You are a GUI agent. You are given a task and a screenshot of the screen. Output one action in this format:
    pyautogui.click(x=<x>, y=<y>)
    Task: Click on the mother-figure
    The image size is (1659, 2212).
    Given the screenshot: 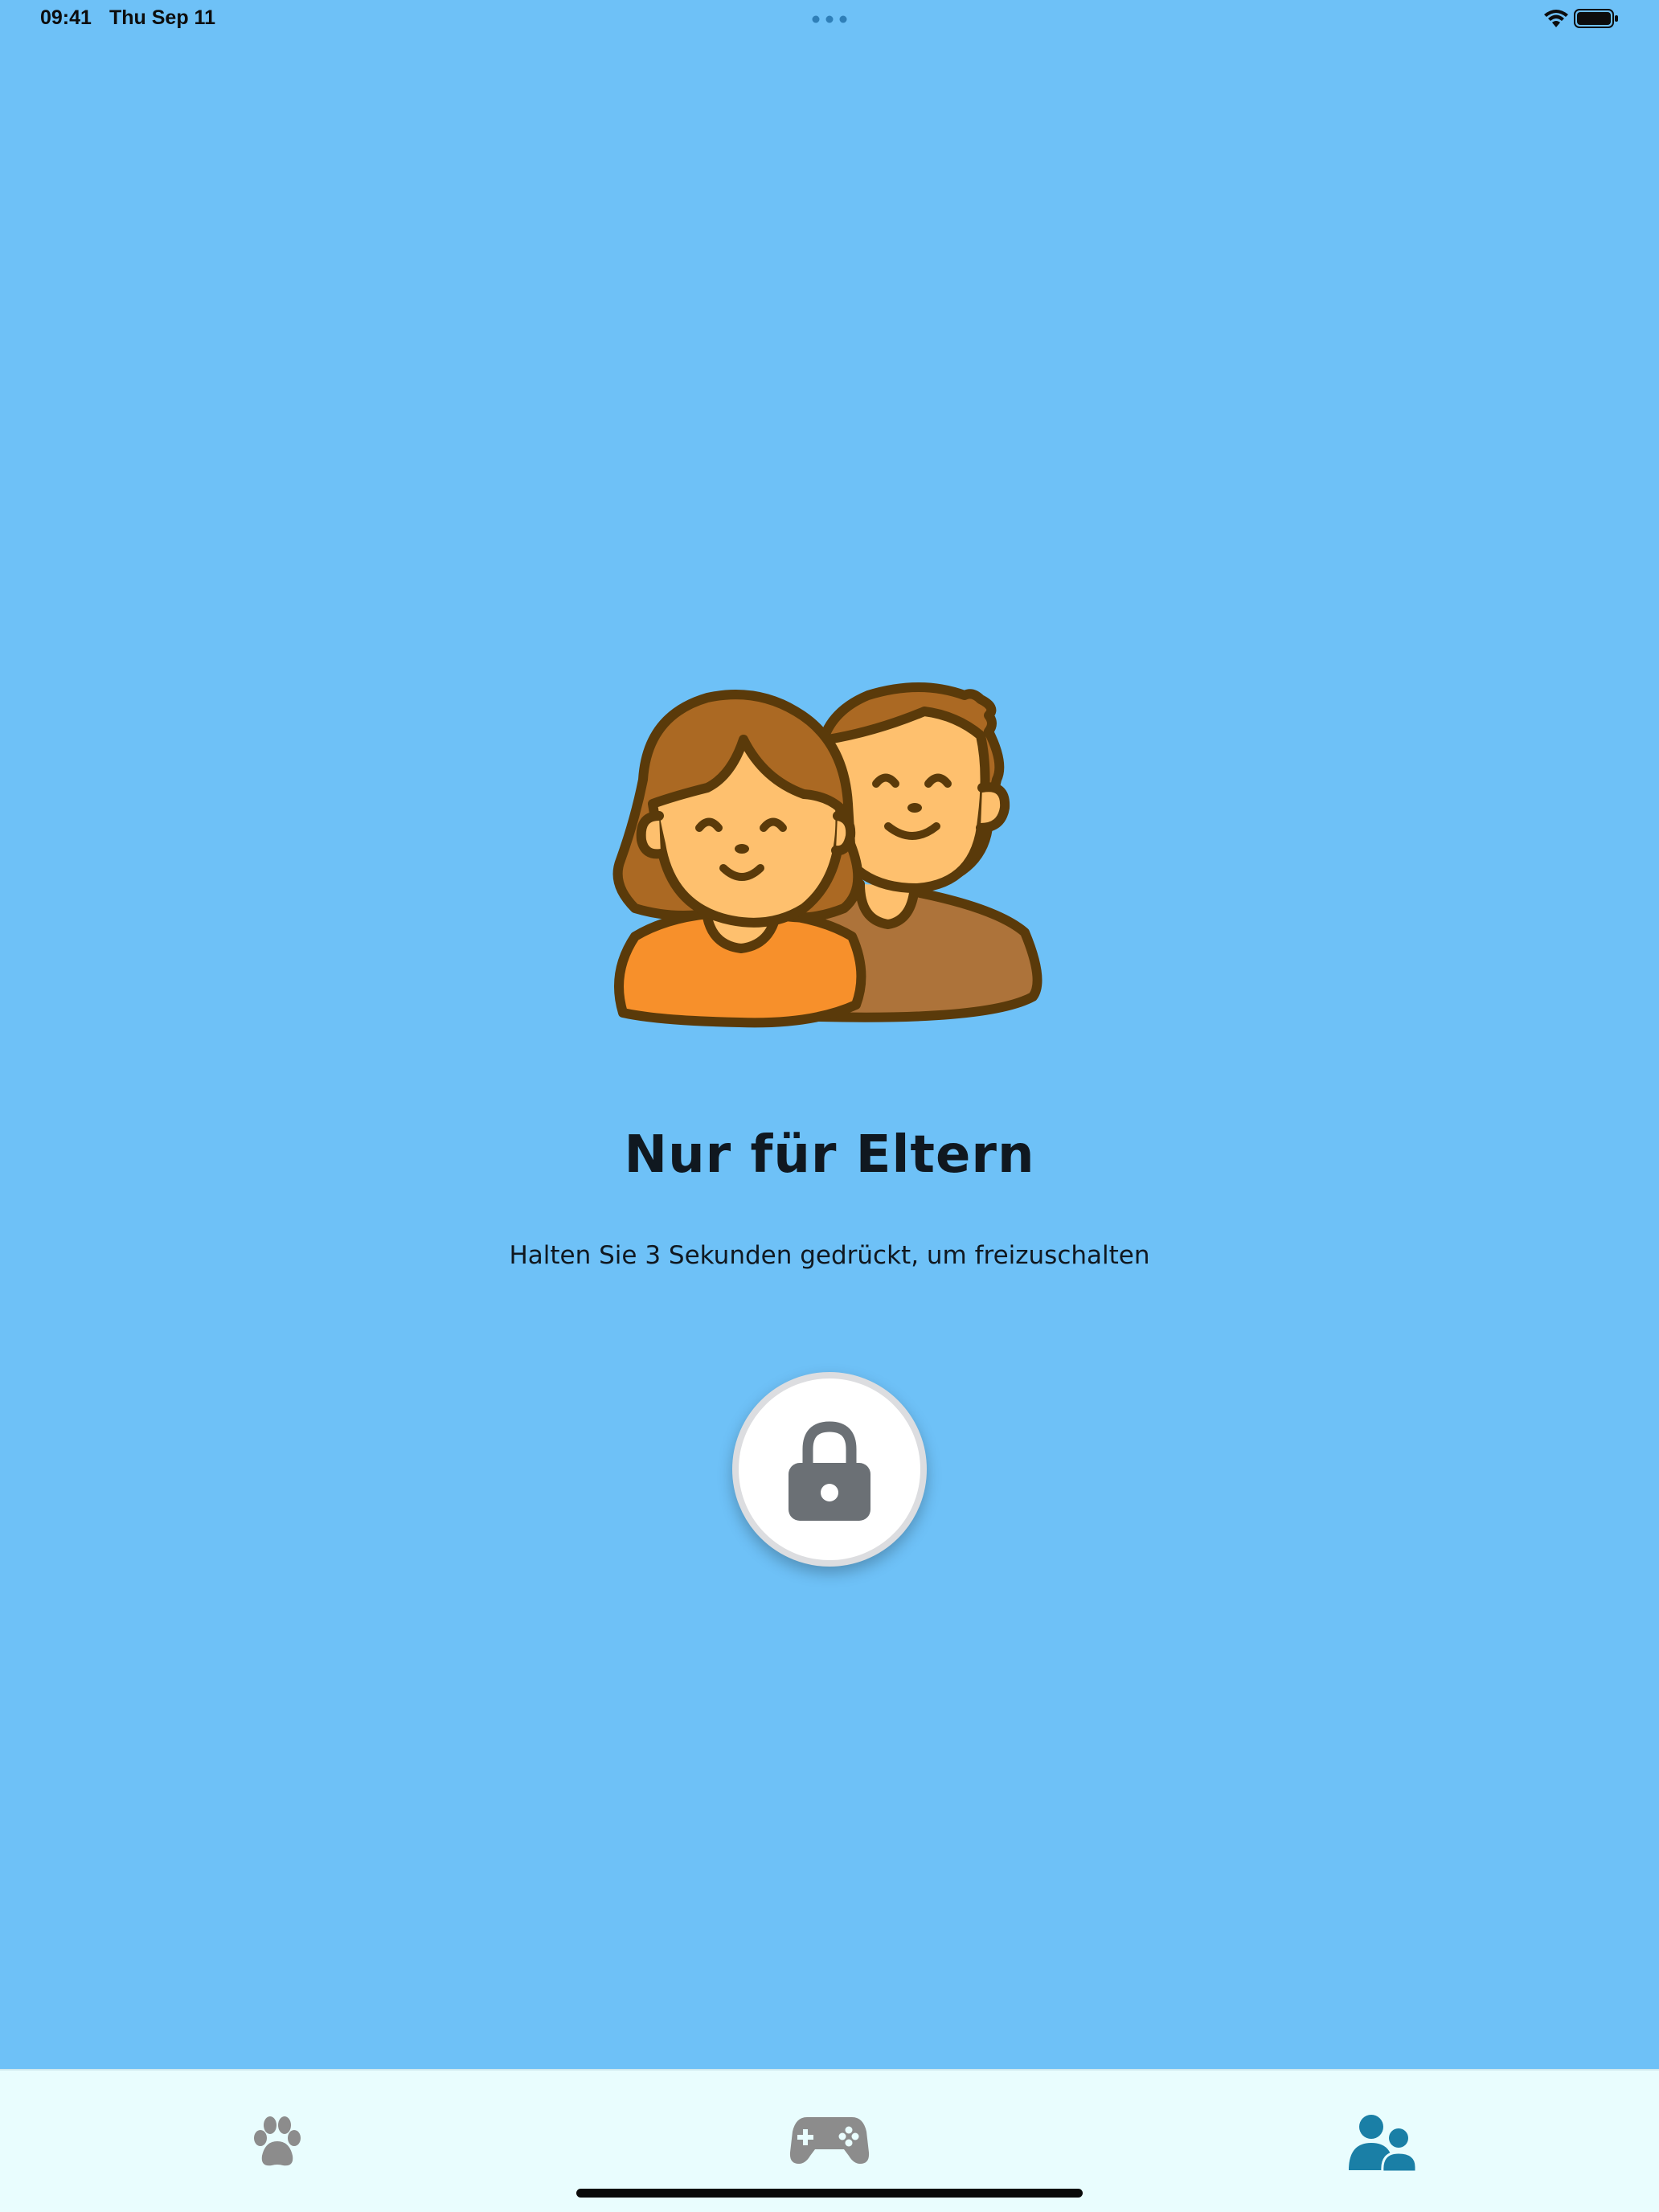 What is the action you would take?
    pyautogui.click(x=739, y=859)
    